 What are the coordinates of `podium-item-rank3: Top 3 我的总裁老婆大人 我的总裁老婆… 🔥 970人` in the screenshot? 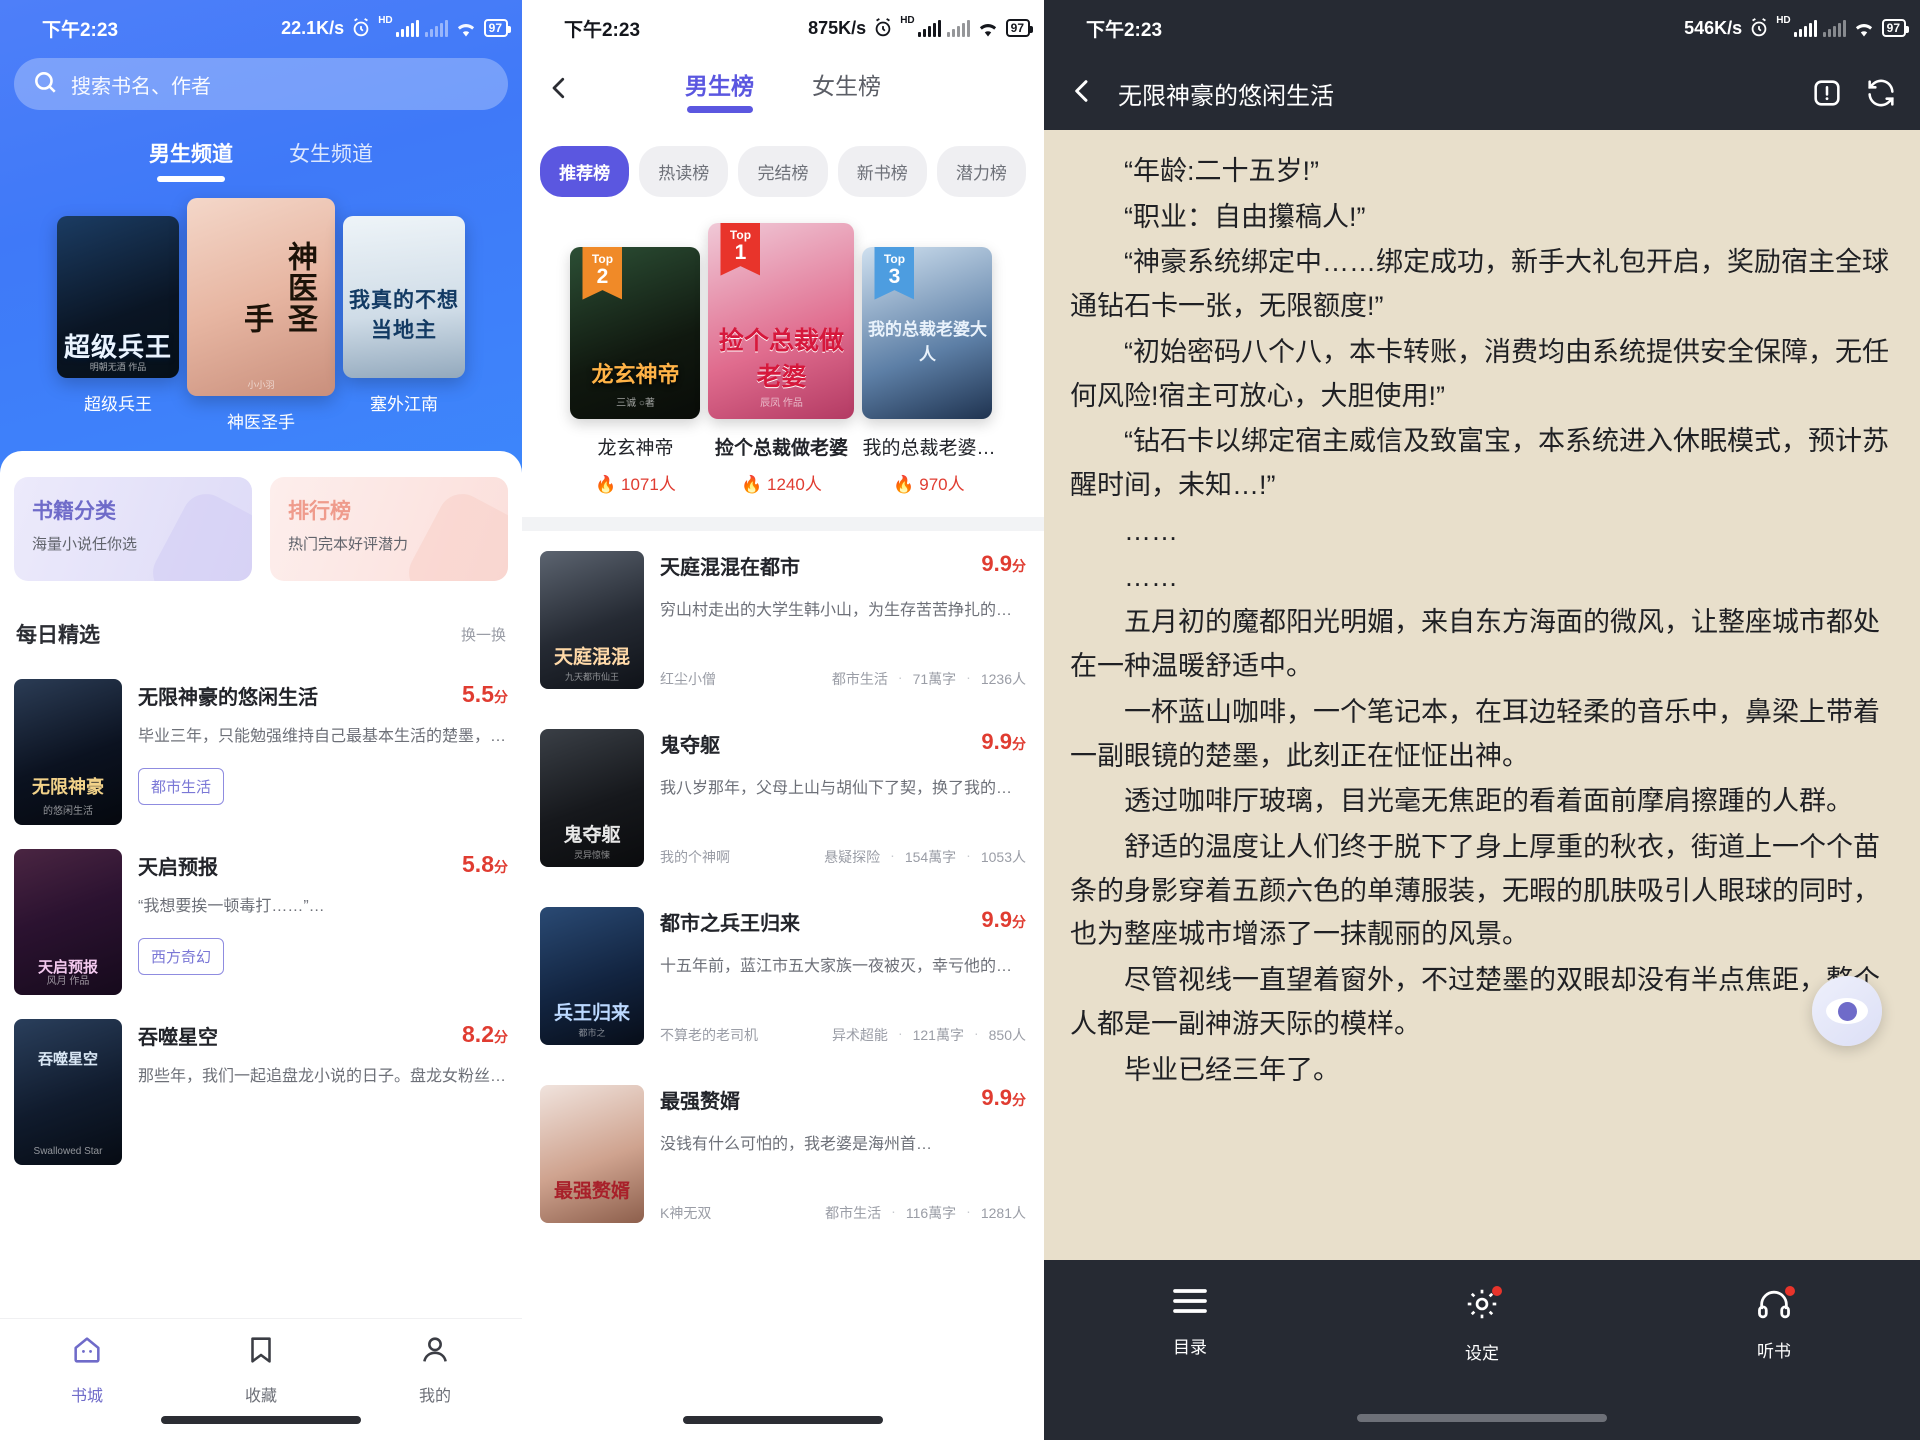 It's located at (929, 371).